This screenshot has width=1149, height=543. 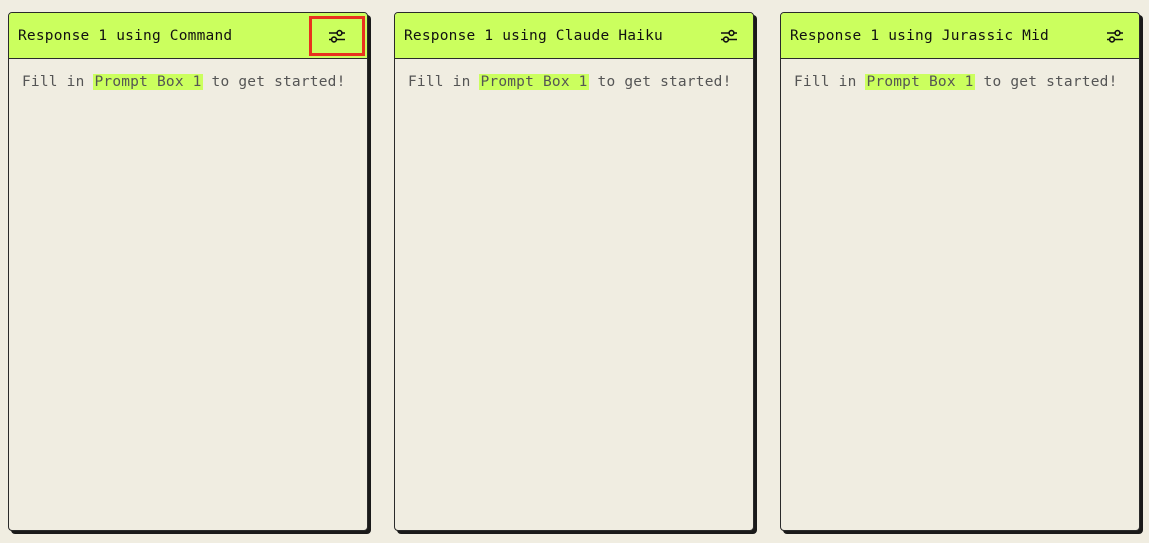 I want to click on panel-header: Response 1 using Claude Haiku, so click(x=574, y=36).